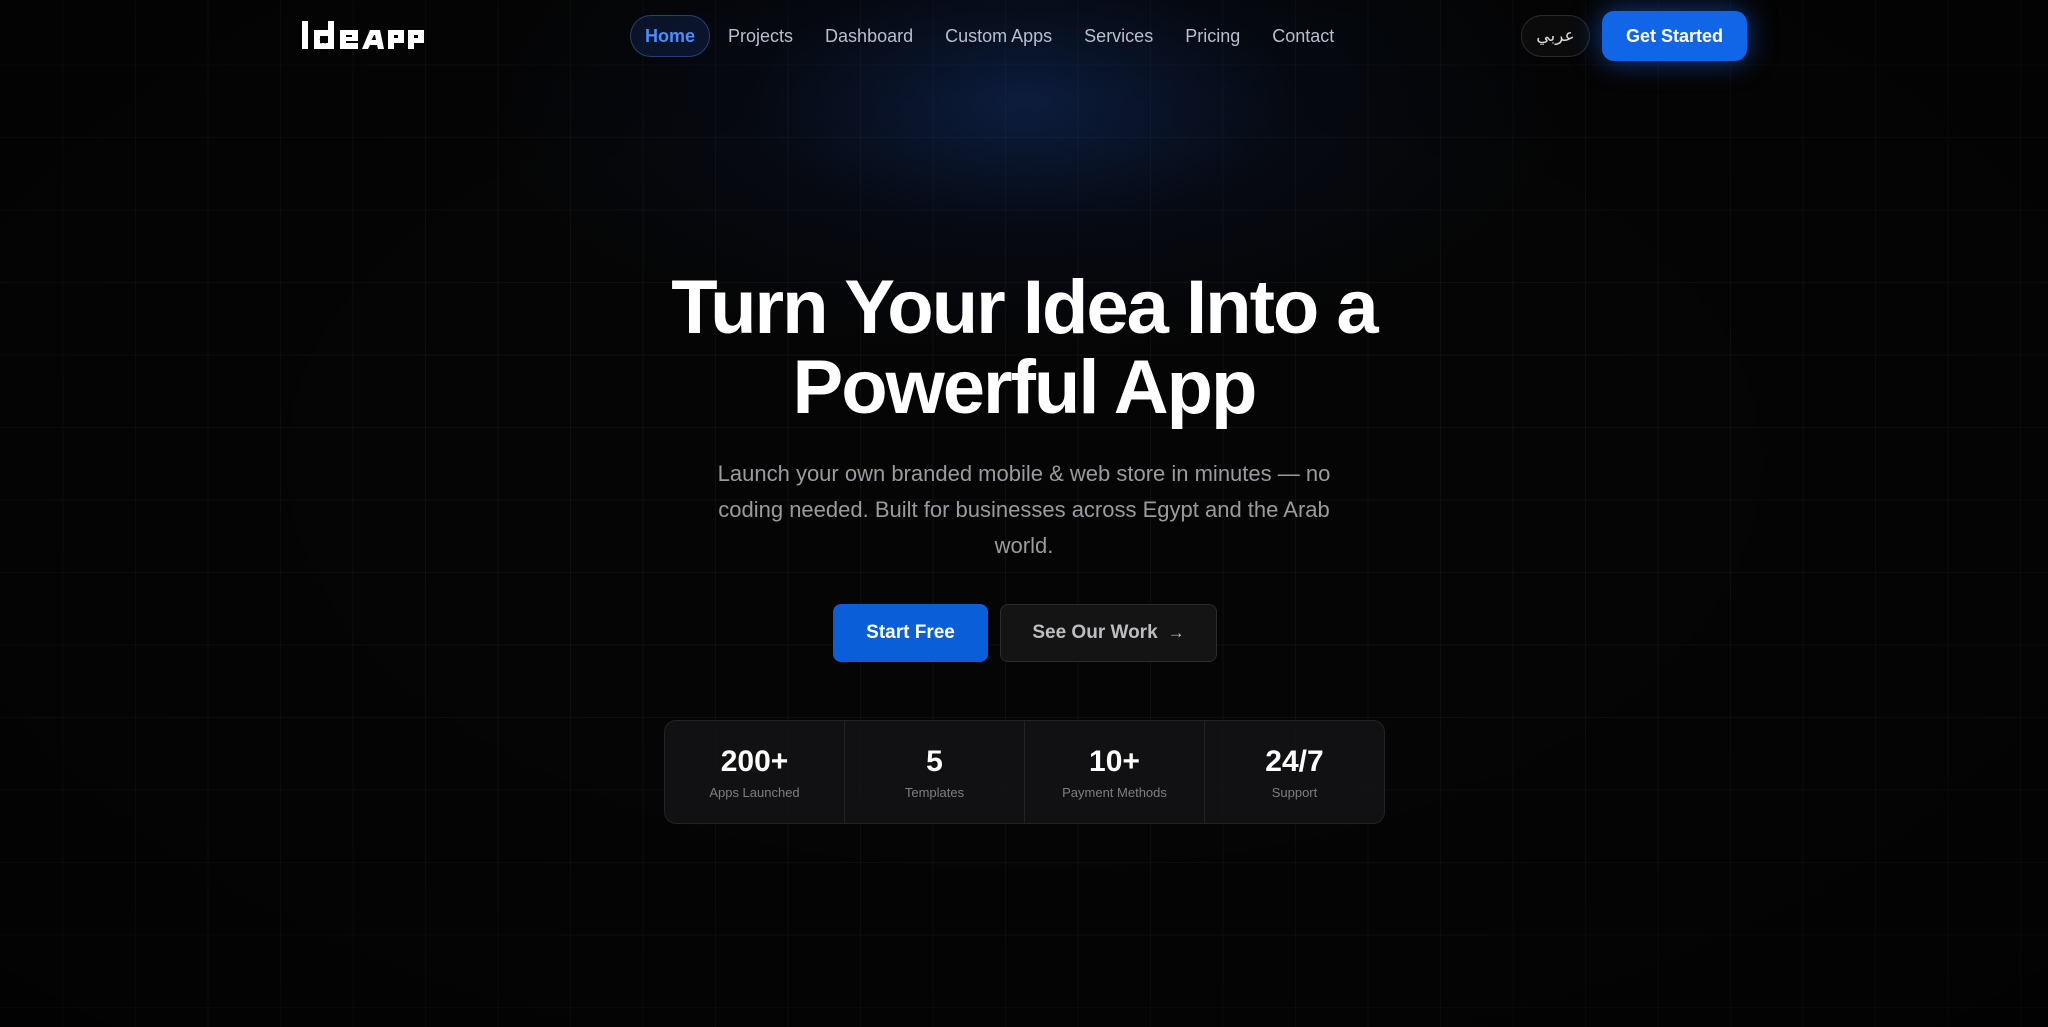 The height and width of the screenshot is (1027, 2048). I want to click on arrow-right-icon: →, so click(1176, 632).